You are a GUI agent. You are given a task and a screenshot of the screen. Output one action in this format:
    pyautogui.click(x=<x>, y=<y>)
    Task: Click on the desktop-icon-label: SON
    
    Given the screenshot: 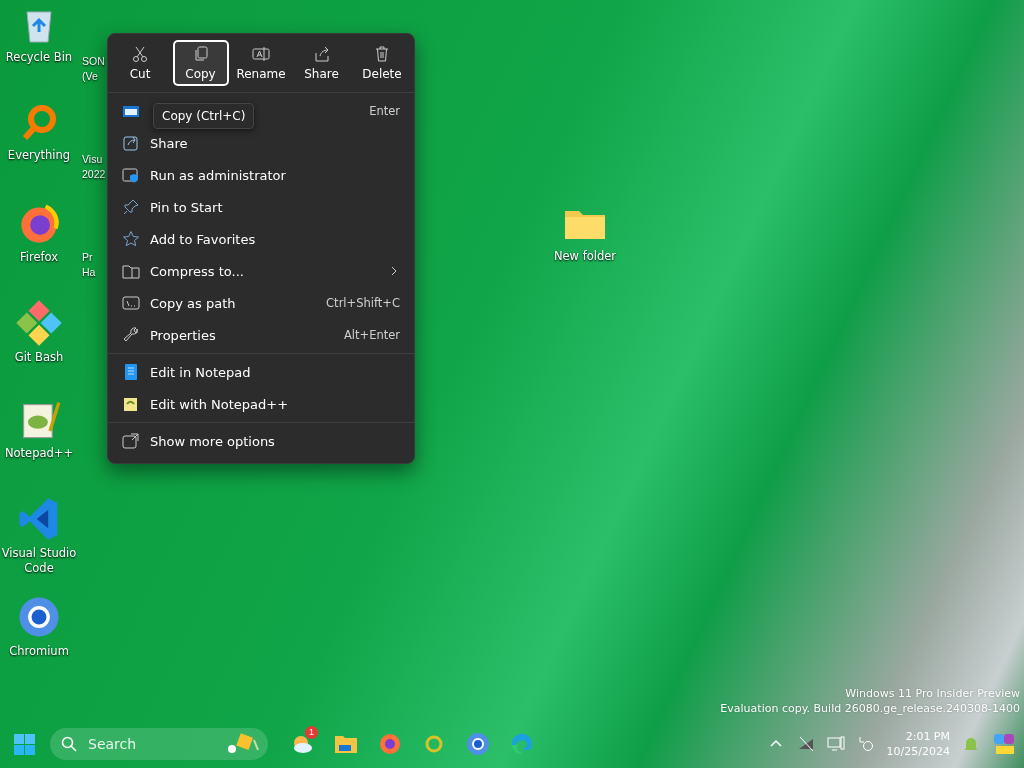 What is the action you would take?
    pyautogui.click(x=93, y=61)
    